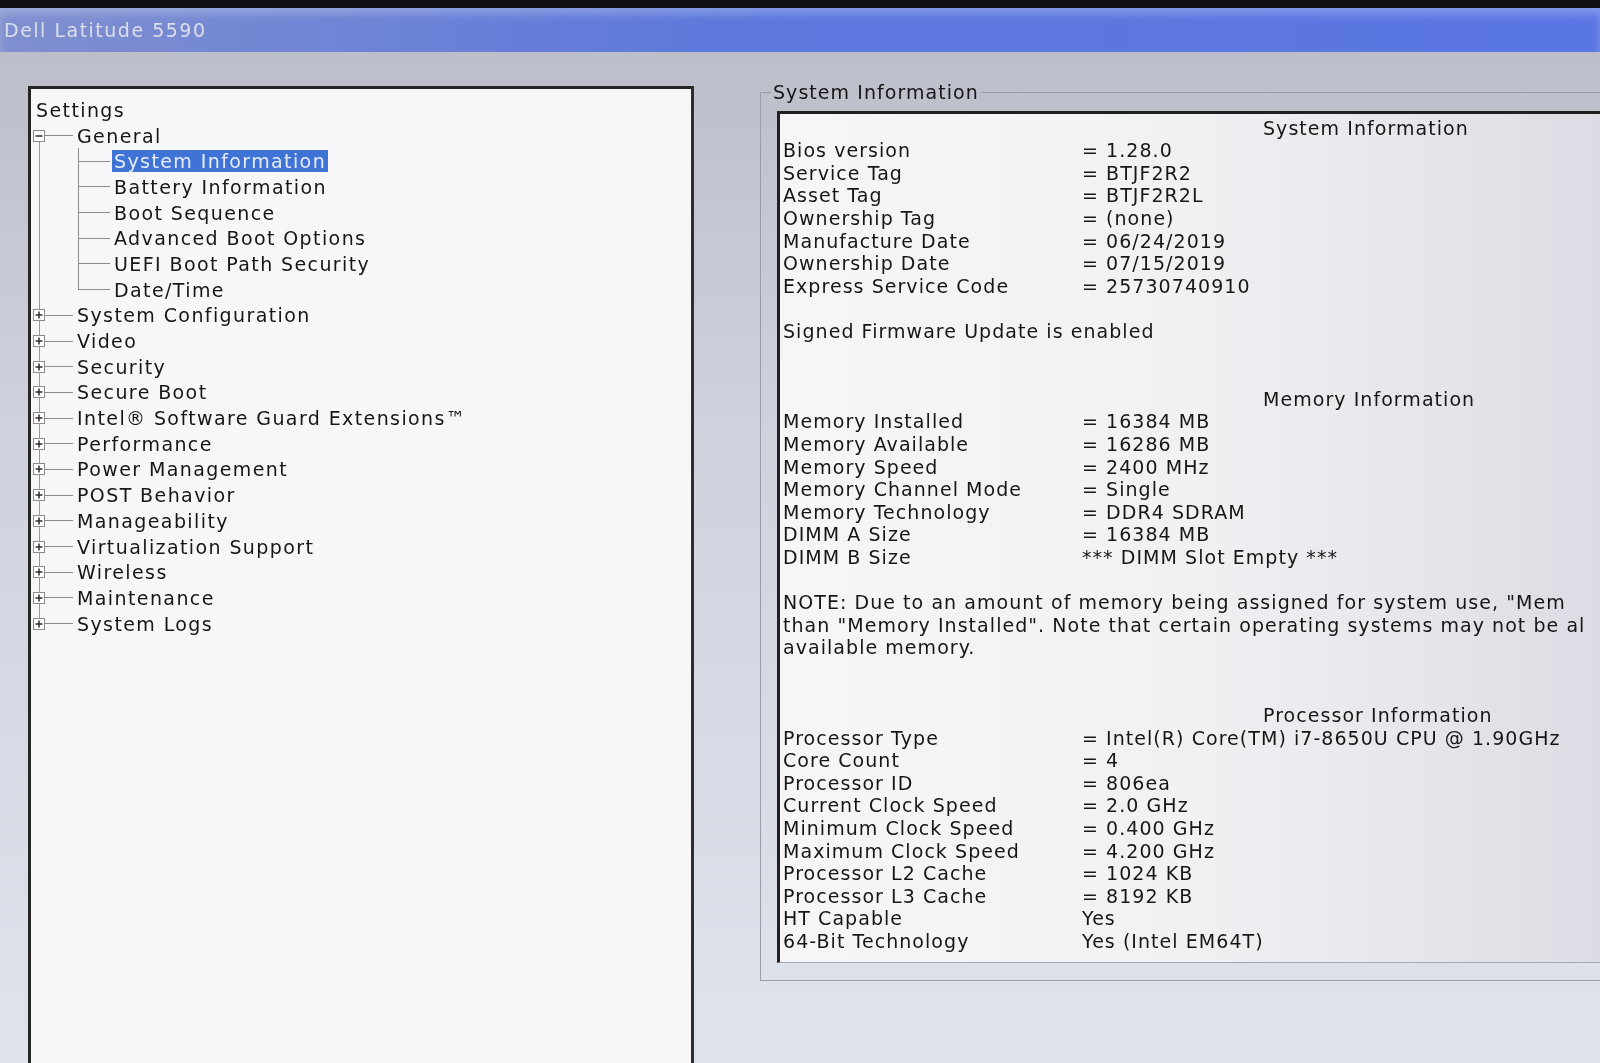 The image size is (1600, 1063). I want to click on info-value: = BTJF2R2, so click(1137, 173).